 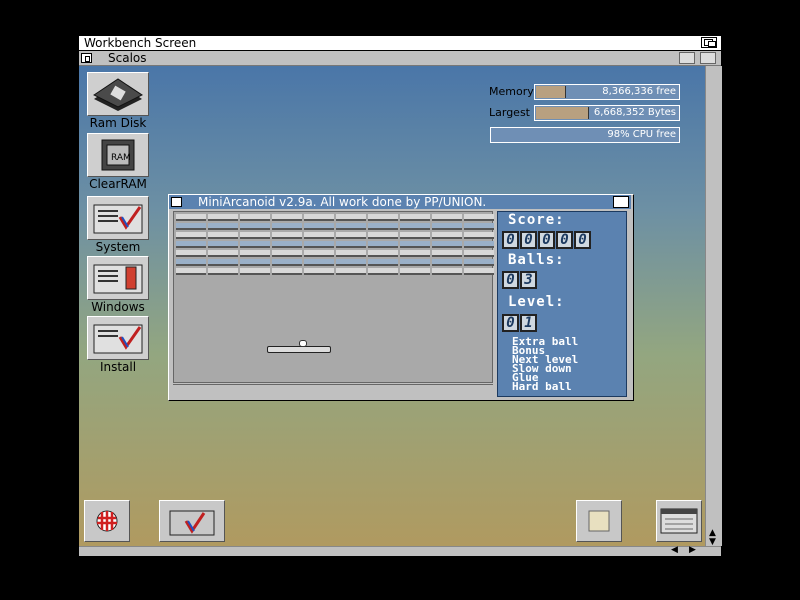 What do you see at coordinates (118, 184) in the screenshot?
I see `icon-label: ClearRAM` at bounding box center [118, 184].